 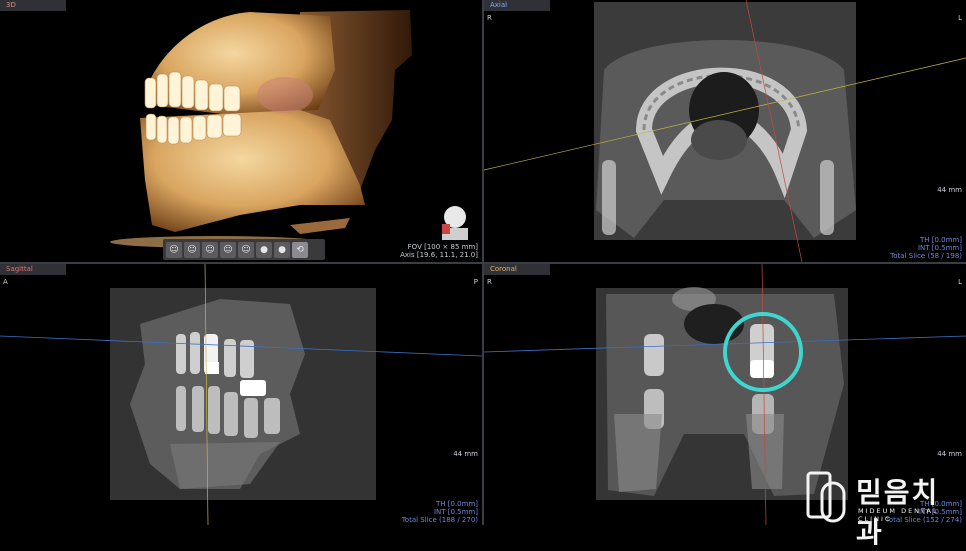 What do you see at coordinates (483, 263) in the screenshot?
I see `horizontal-divider` at bounding box center [483, 263].